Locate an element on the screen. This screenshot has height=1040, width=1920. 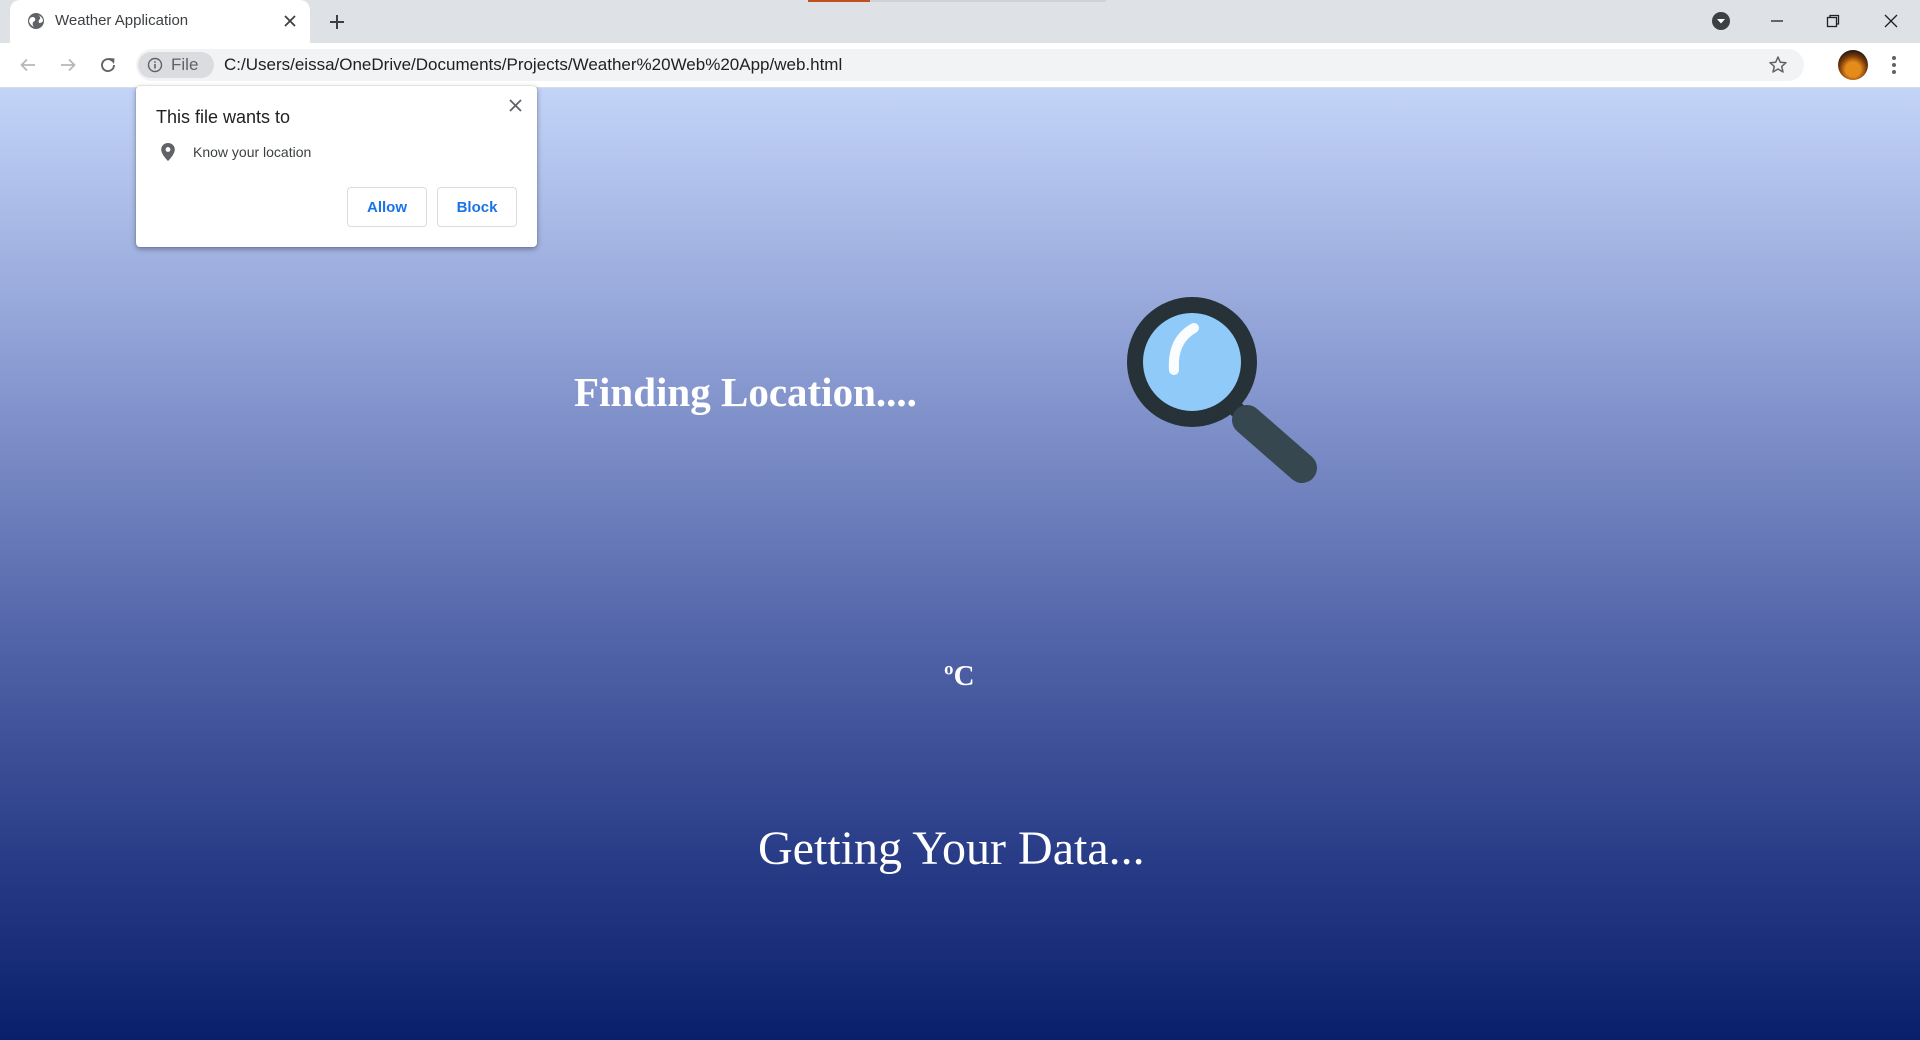
close-window-button is located at coordinates (1891, 21).